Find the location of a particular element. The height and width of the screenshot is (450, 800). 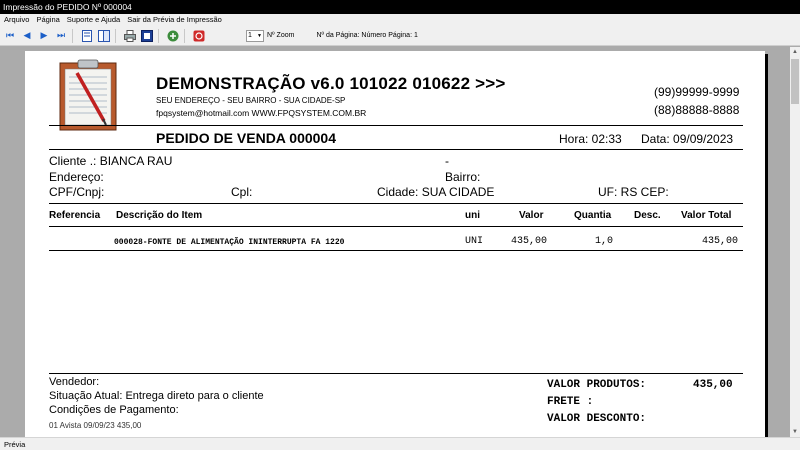

page-label: Nº da Página: Número Página: 1 is located at coordinates (367, 35).